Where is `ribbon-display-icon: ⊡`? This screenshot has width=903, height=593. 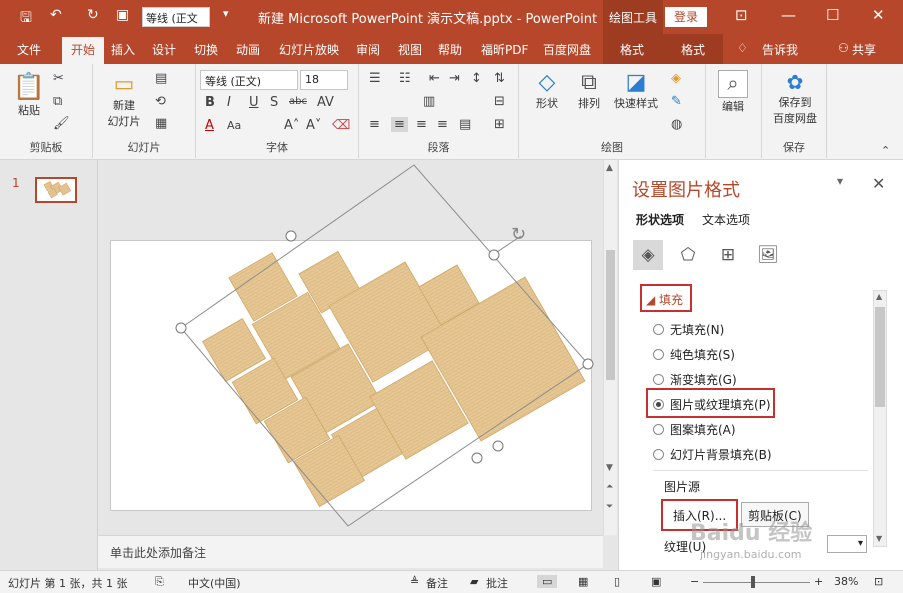 ribbon-display-icon: ⊡ is located at coordinates (741, 15).